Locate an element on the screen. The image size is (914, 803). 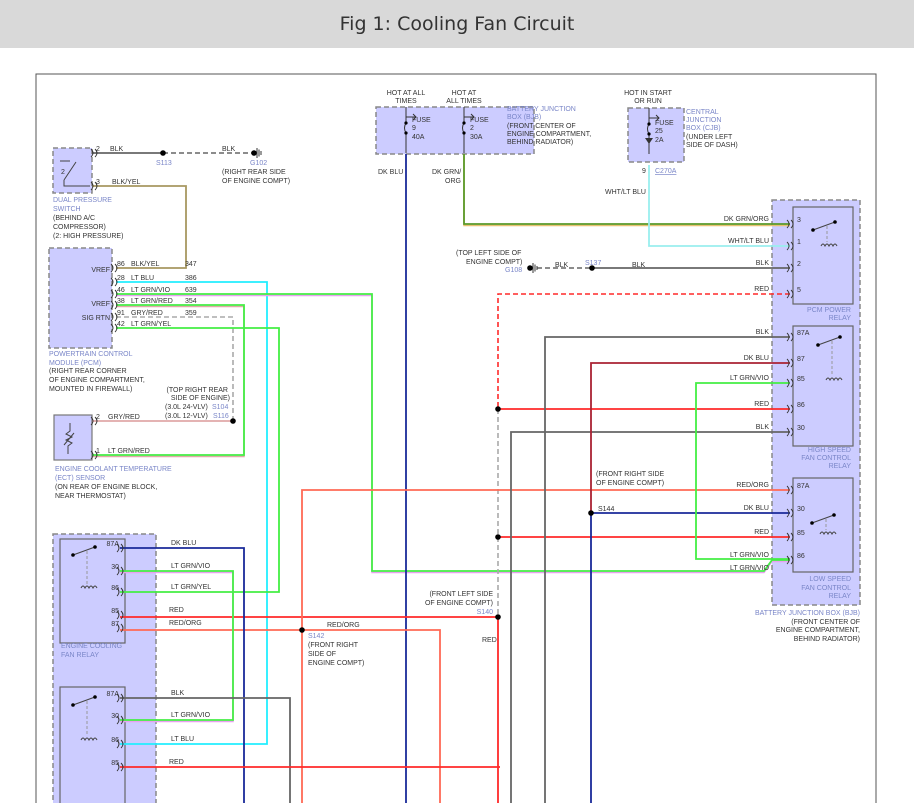
splice-s142-wire-label: RED/ORG is located at coordinates (343, 625).